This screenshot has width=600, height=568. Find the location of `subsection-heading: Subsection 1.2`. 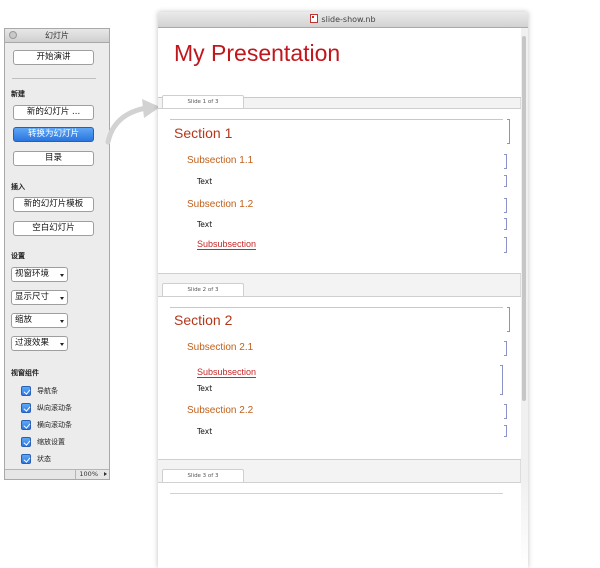

subsection-heading: Subsection 1.2 is located at coordinates (220, 204).